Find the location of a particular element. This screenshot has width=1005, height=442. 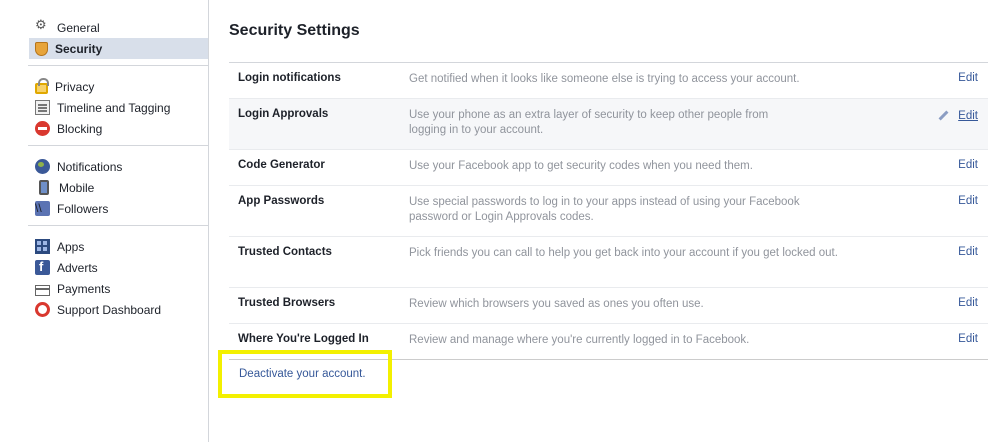

sidebar-item-label: Support Dashboard is located at coordinates (109, 309).